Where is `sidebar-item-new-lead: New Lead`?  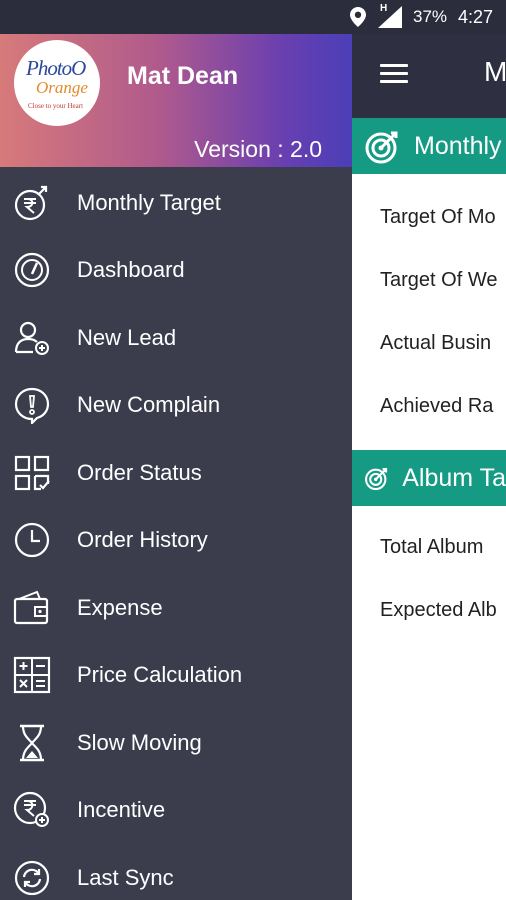
sidebar-item-new-lead: New Lead is located at coordinates (176, 338).